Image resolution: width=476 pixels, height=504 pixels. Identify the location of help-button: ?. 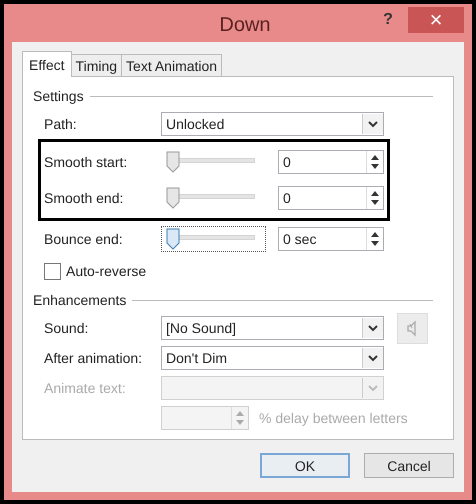
(388, 18).